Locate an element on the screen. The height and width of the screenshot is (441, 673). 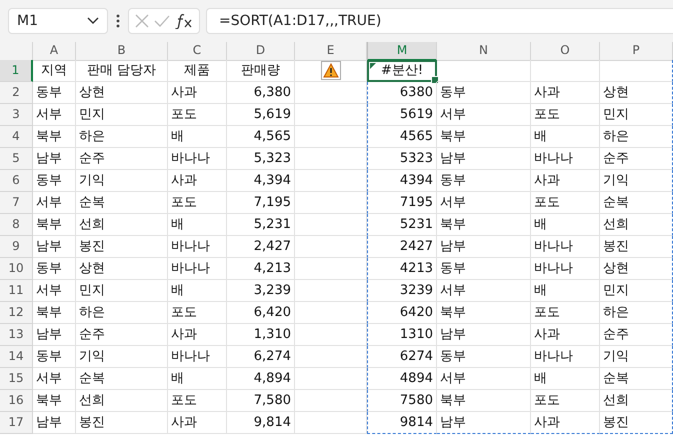
row-header: 4 is located at coordinates (16, 137).